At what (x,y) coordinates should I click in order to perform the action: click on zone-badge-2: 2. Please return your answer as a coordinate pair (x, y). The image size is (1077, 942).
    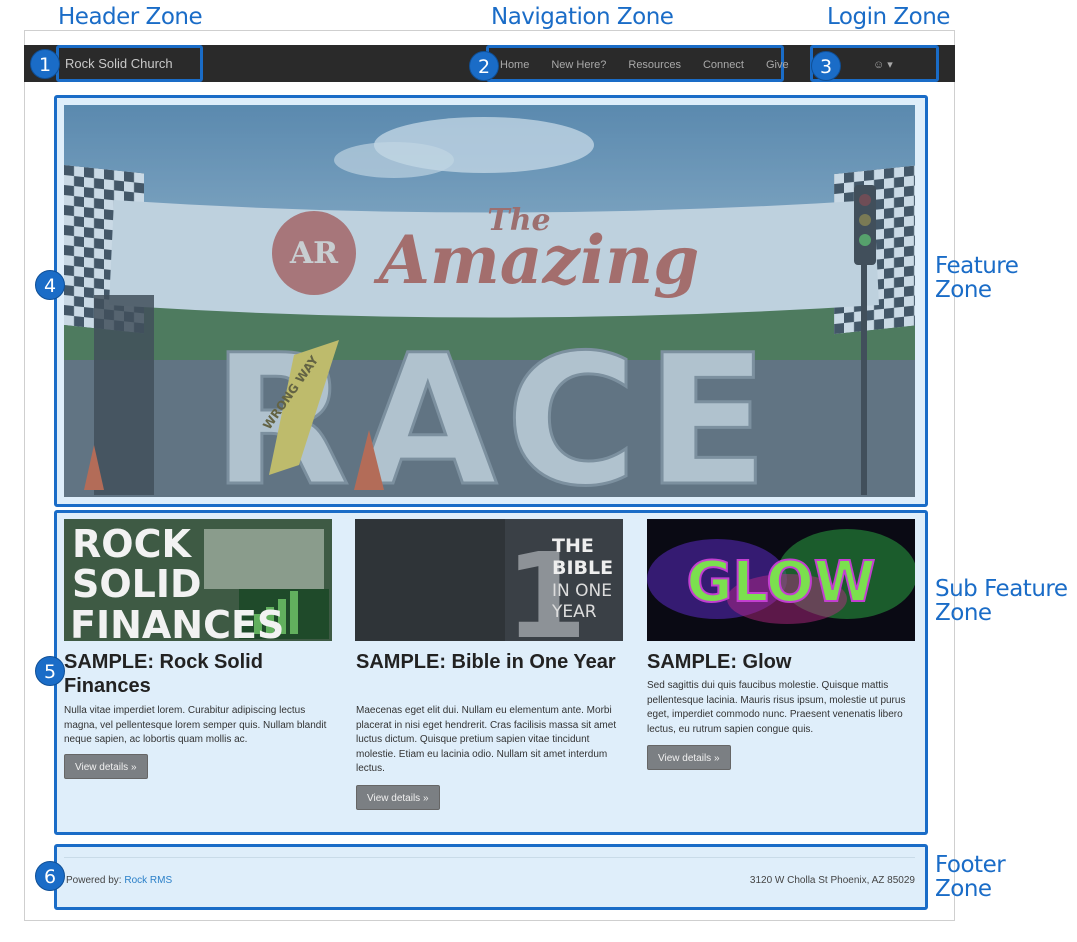
    Looking at the image, I should click on (484, 66).